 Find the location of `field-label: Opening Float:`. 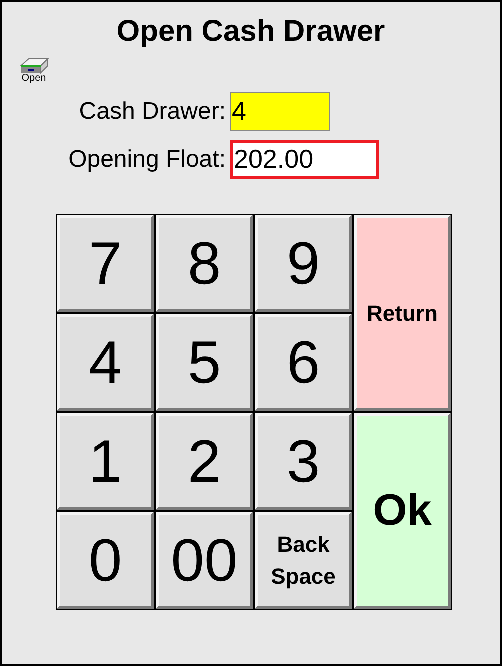

field-label: Opening Float: is located at coordinates (147, 159).